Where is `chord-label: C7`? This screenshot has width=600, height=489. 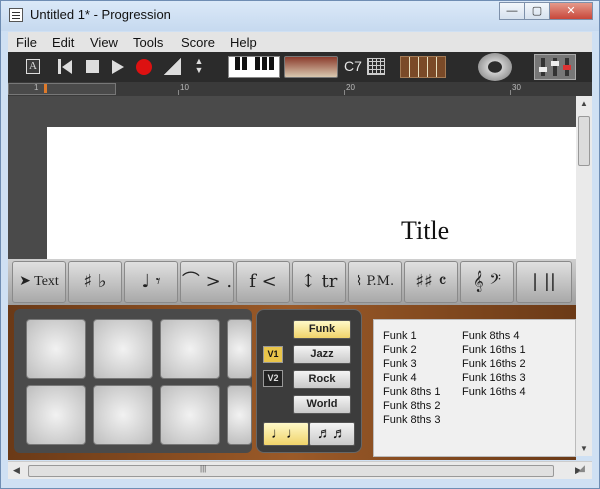 chord-label: C7 is located at coordinates (353, 69).